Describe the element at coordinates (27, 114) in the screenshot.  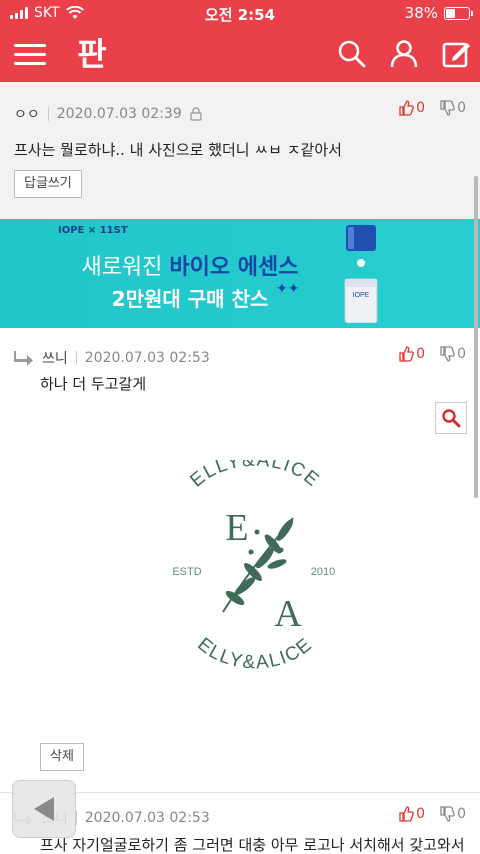
I see `comment-author: ㅇㅇ` at that location.